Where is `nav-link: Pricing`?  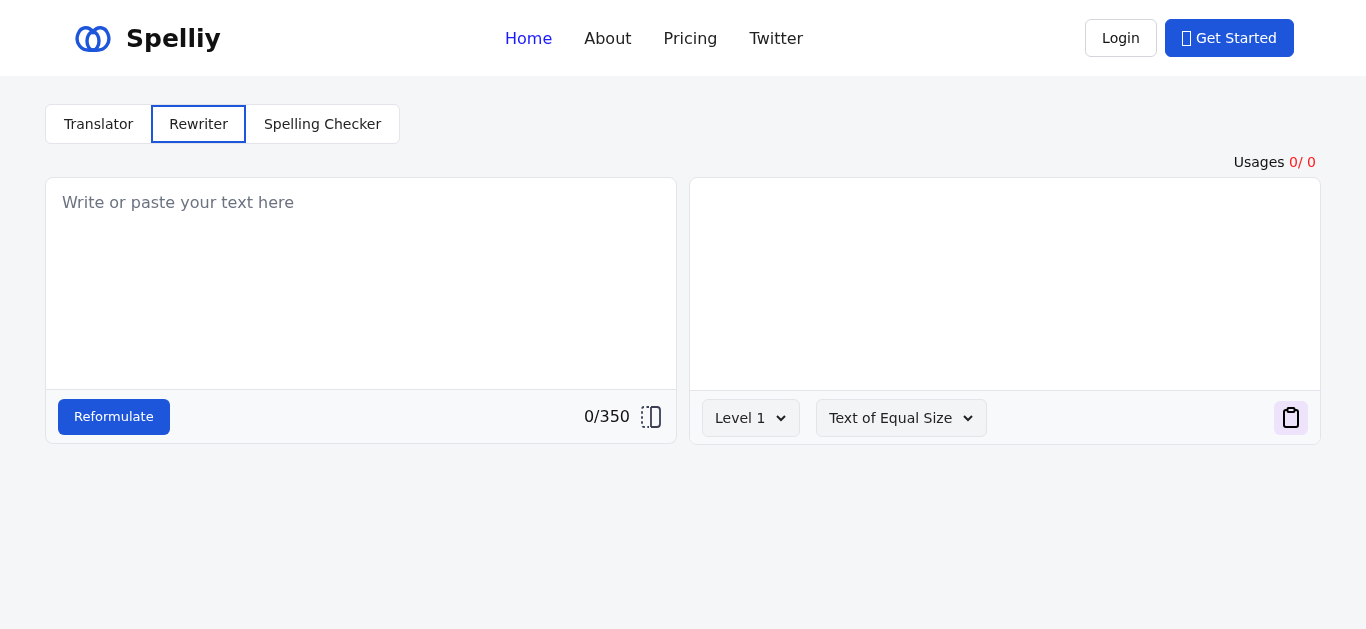
nav-link: Pricing is located at coordinates (690, 38).